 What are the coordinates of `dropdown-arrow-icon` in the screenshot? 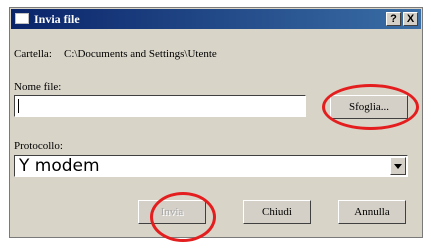 It's located at (398, 166).